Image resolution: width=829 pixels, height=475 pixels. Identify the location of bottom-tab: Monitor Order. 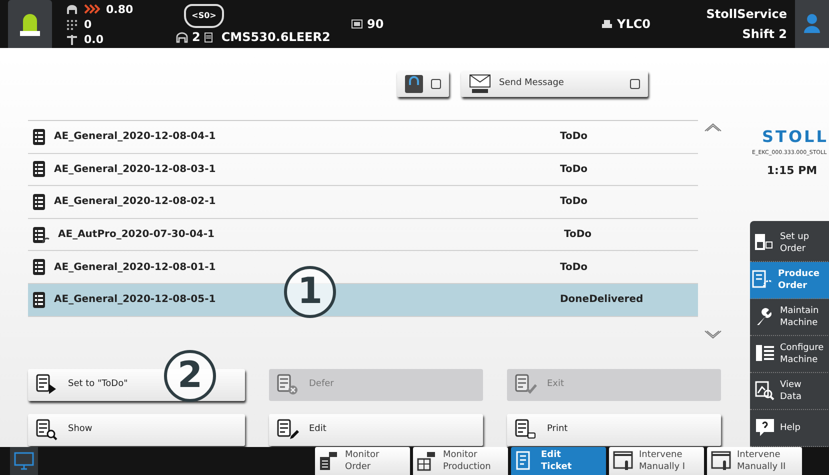
(362, 461).